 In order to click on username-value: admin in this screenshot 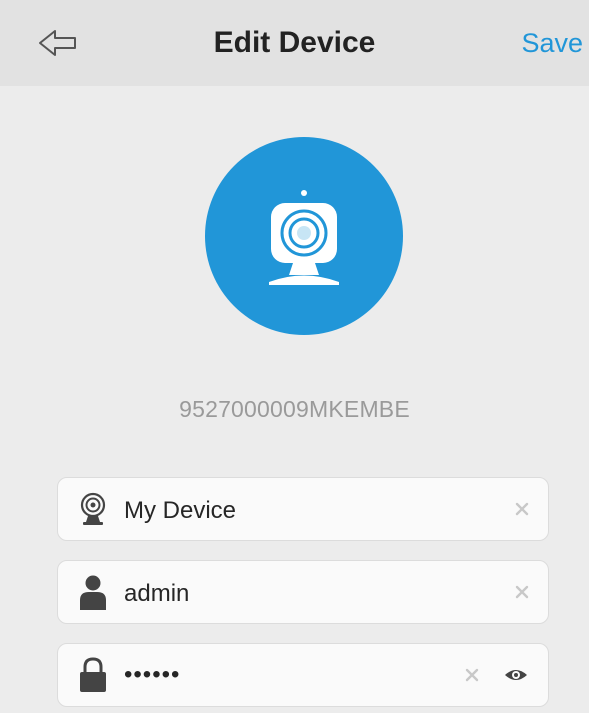, I will do `click(157, 593)`.